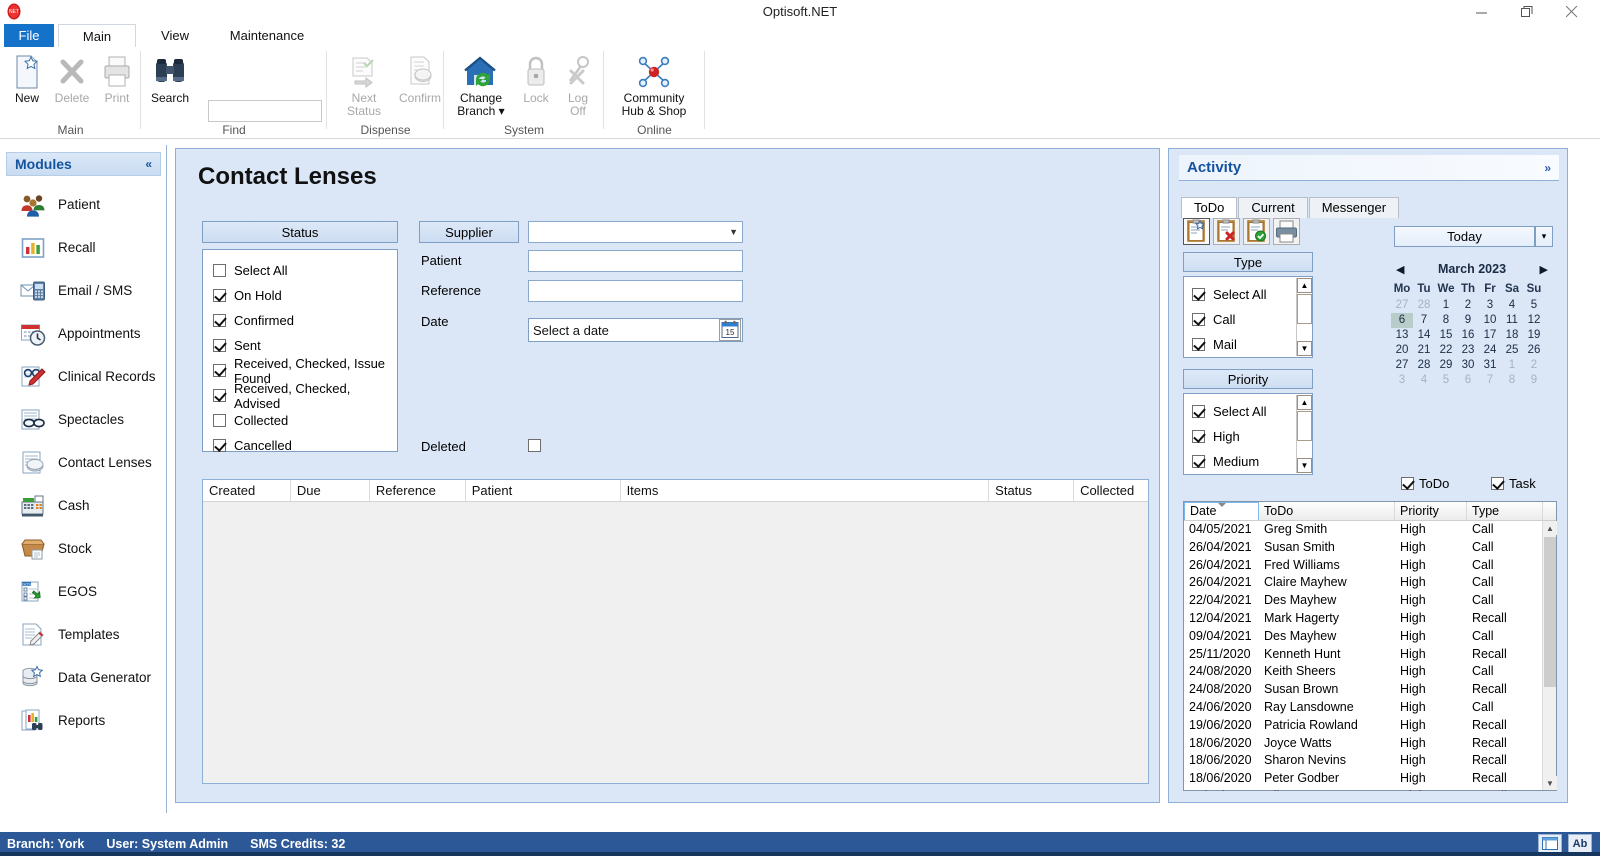 The height and width of the screenshot is (856, 1600). Describe the element at coordinates (1370, 779) in the screenshot. I see `table-row: 18/06/2020 Peter Godber High Recall` at that location.